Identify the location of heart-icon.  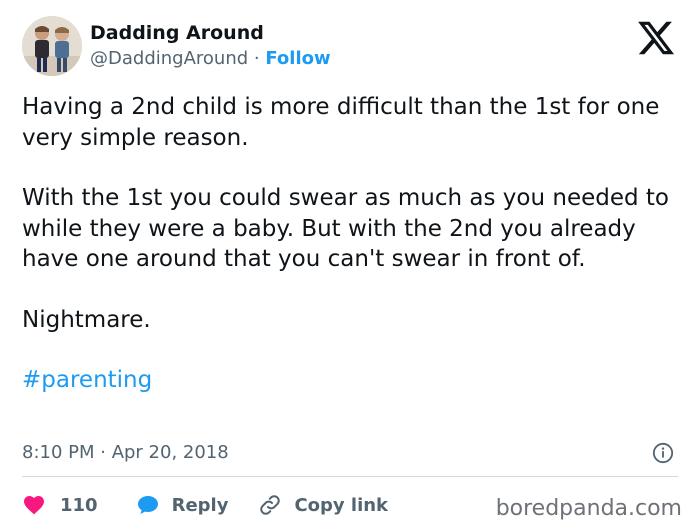
(34, 505).